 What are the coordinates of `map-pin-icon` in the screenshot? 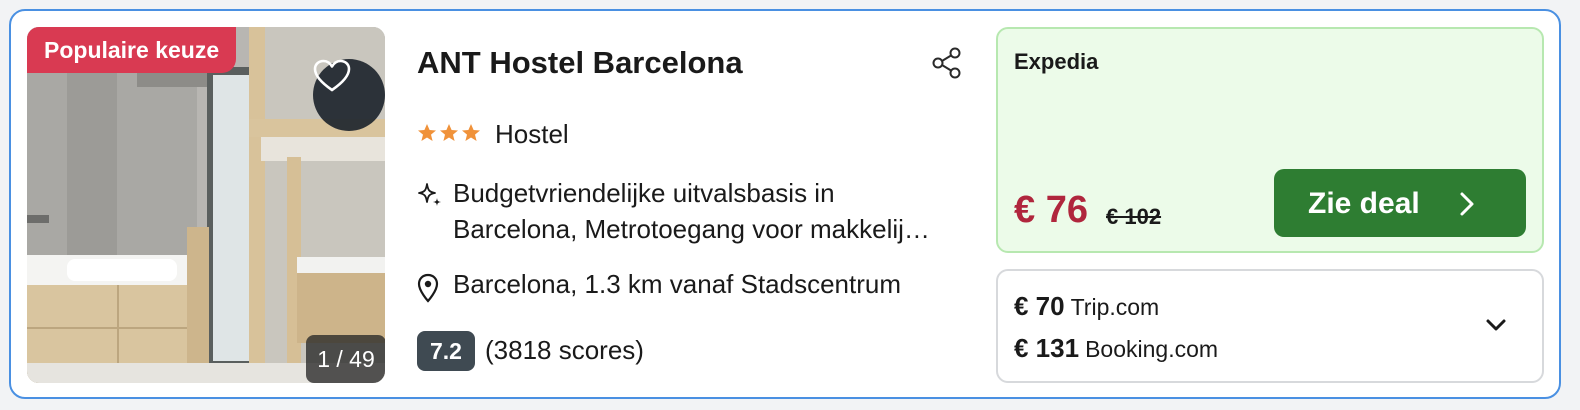 It's located at (428, 288).